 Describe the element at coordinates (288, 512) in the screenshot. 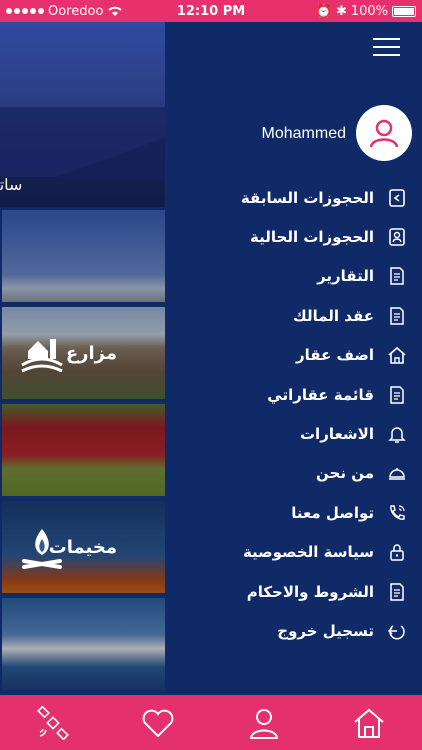

I see `menu-item-contact-us: تواصل معنا` at that location.